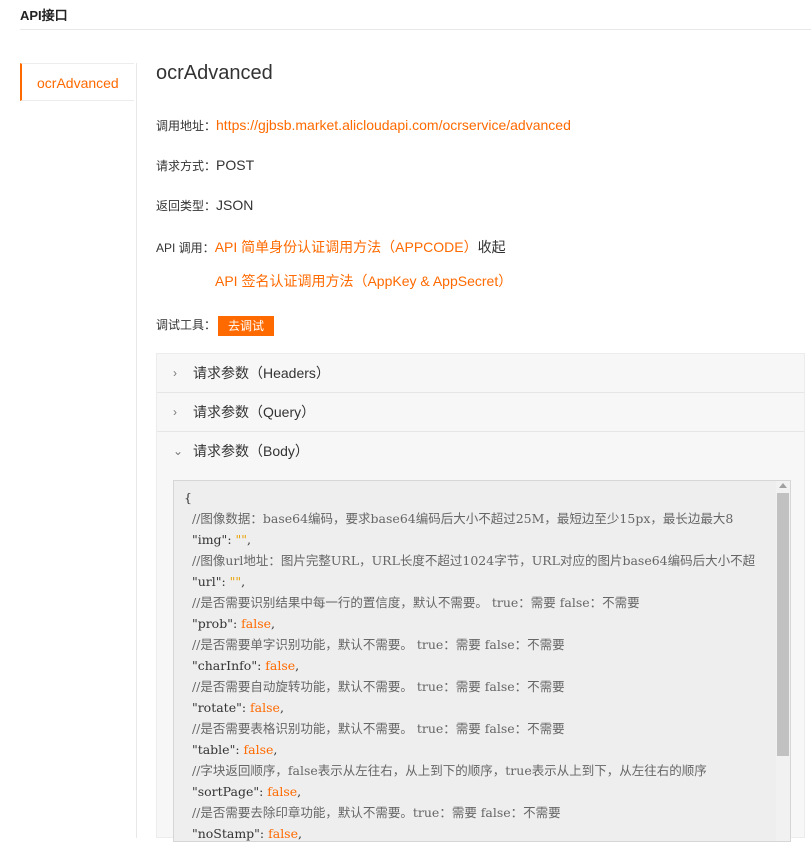 Image resolution: width=811 pixels, height=842 pixels. I want to click on code-field-line: "table": false,, so click(234, 749).